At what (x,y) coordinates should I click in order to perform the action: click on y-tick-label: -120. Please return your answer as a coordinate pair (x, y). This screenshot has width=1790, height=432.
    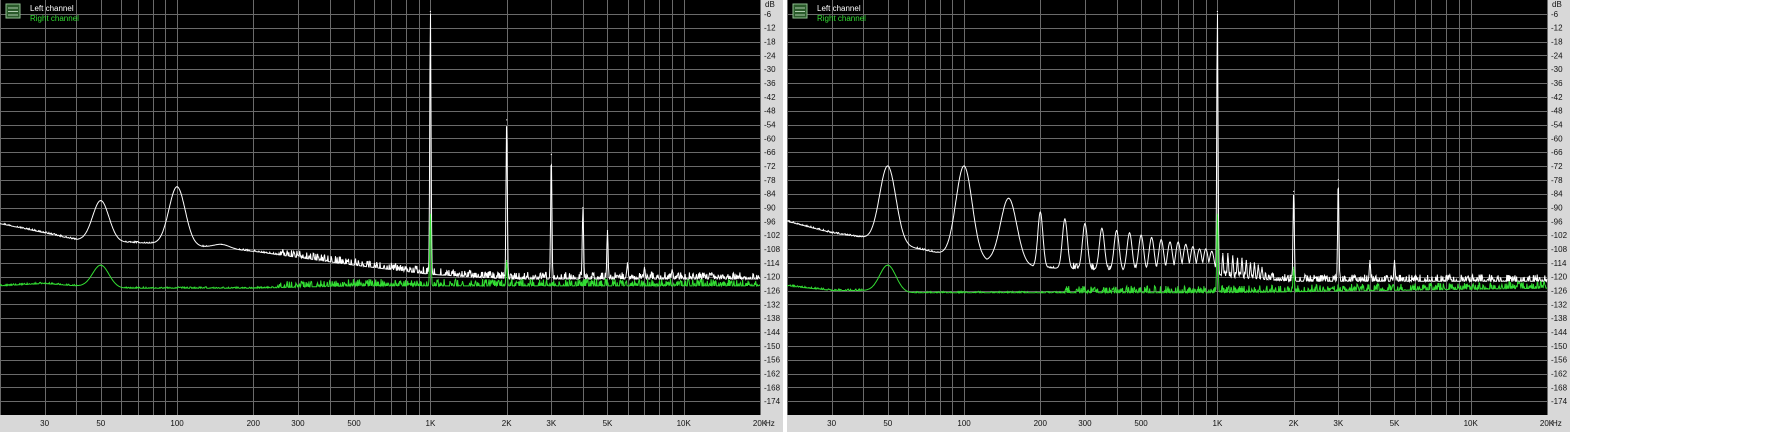
    Looking at the image, I should click on (772, 277).